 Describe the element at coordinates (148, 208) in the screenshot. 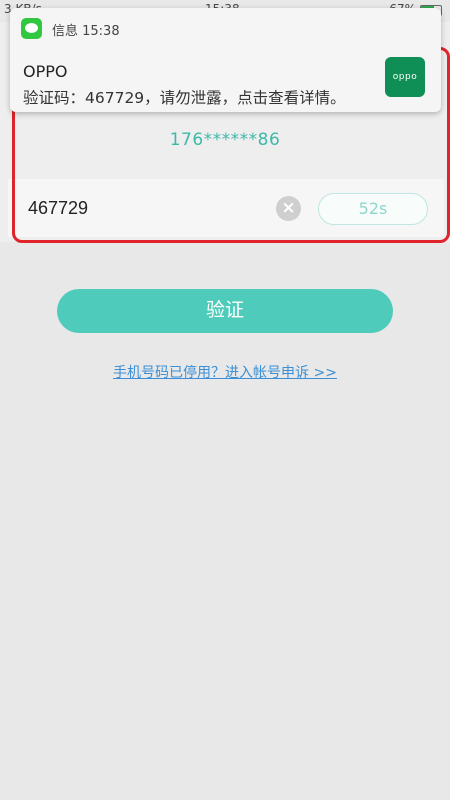

I see `verification-code-input` at that location.